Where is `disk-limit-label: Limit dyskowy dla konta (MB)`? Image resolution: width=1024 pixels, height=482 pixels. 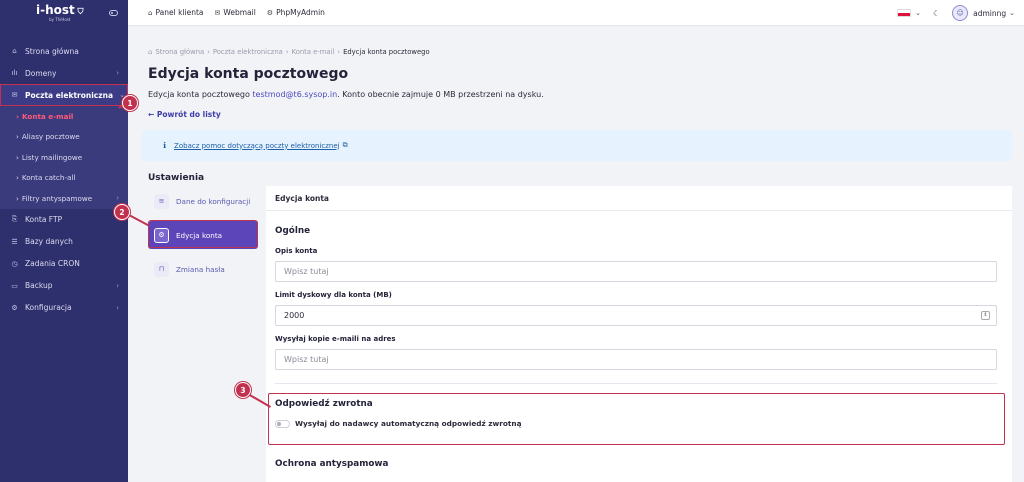 disk-limit-label: Limit dyskowy dla konta (MB) is located at coordinates (333, 295).